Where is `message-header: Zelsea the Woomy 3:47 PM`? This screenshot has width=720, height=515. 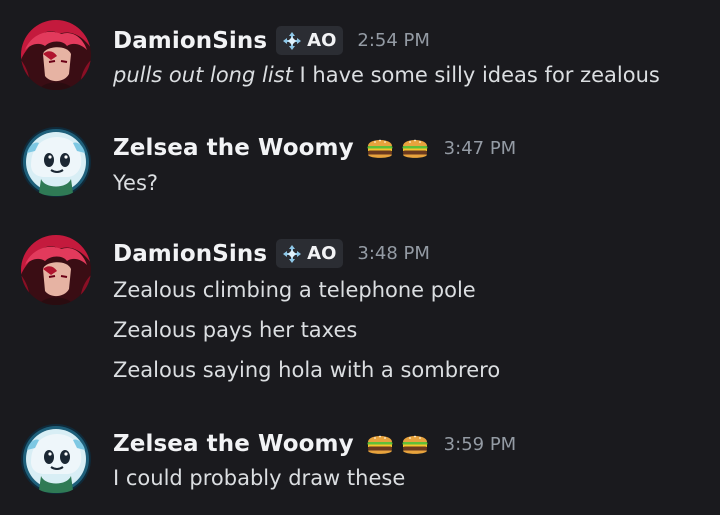 message-header: Zelsea the Woomy 3:47 PM is located at coordinates (314, 148).